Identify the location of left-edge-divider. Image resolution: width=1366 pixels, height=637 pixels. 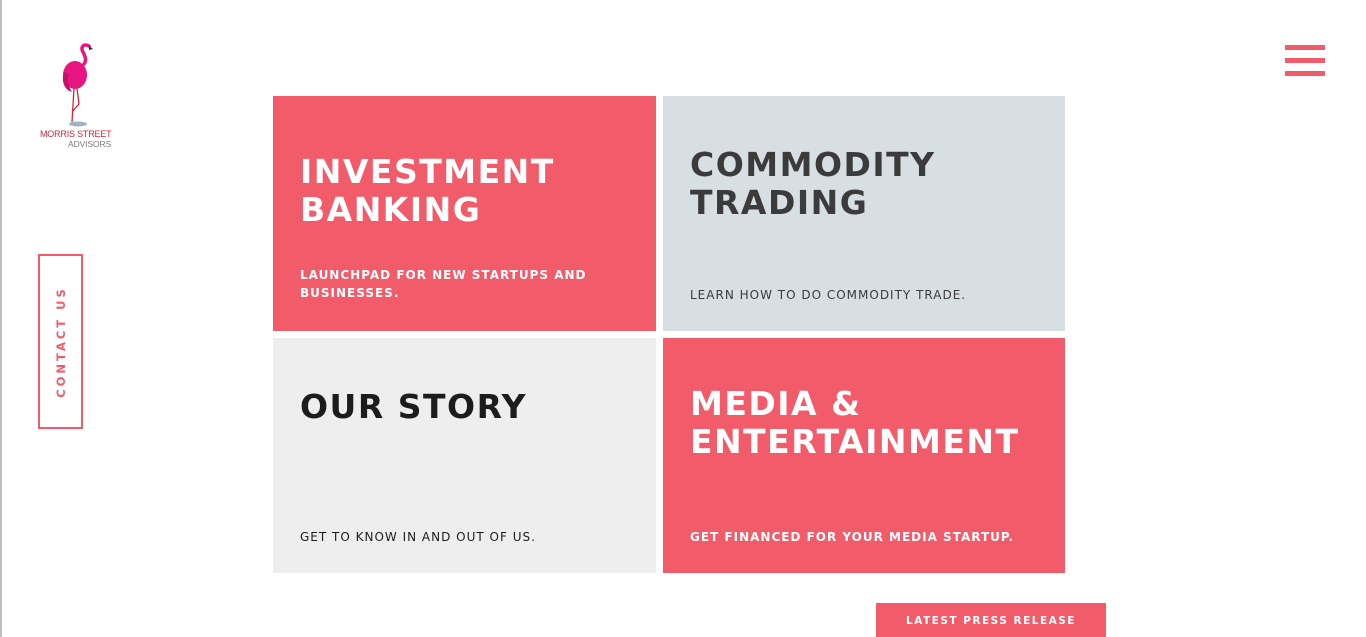
(1, 318).